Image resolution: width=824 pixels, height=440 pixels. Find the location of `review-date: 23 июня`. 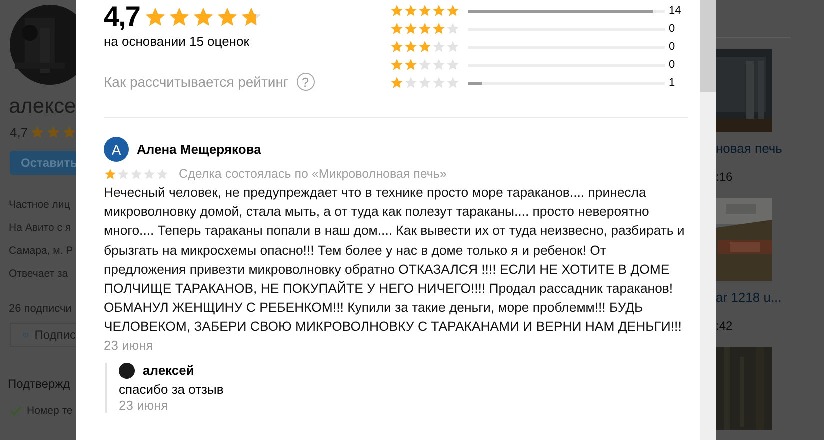

review-date: 23 июня is located at coordinates (129, 345).